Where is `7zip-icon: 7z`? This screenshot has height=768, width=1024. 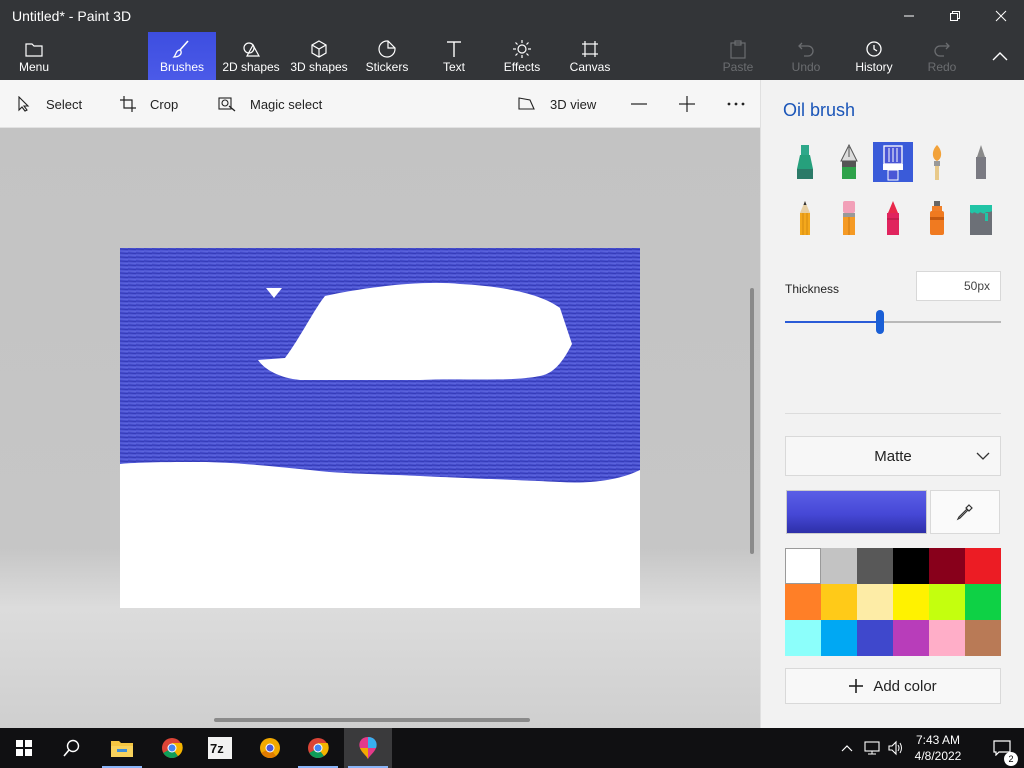 7zip-icon: 7z is located at coordinates (220, 748).